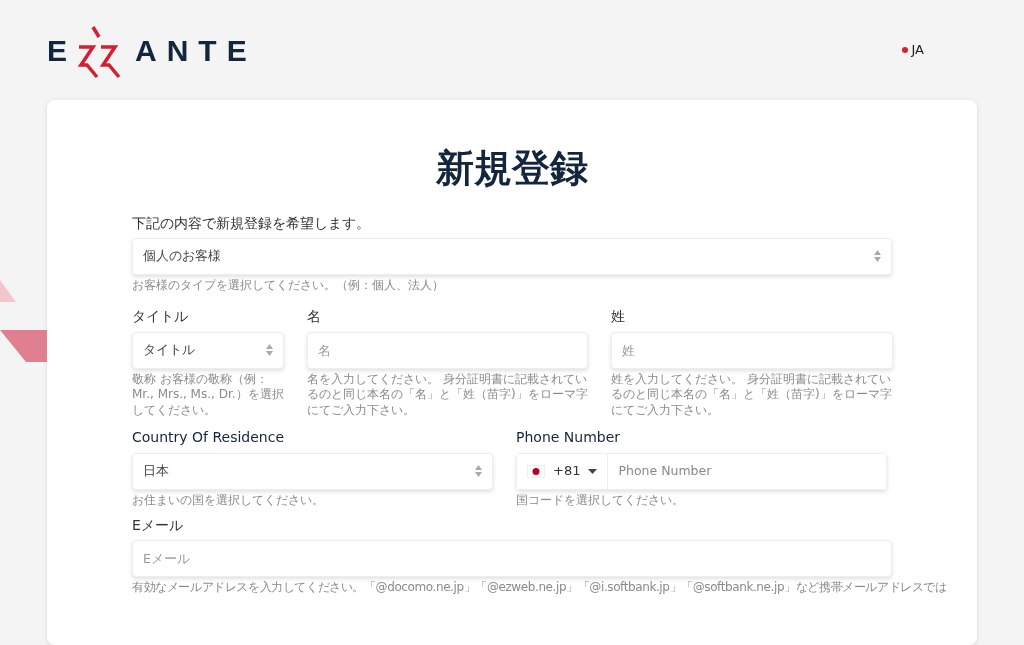 This screenshot has width=1024, height=645. I want to click on title-select: タイトル, so click(208, 350).